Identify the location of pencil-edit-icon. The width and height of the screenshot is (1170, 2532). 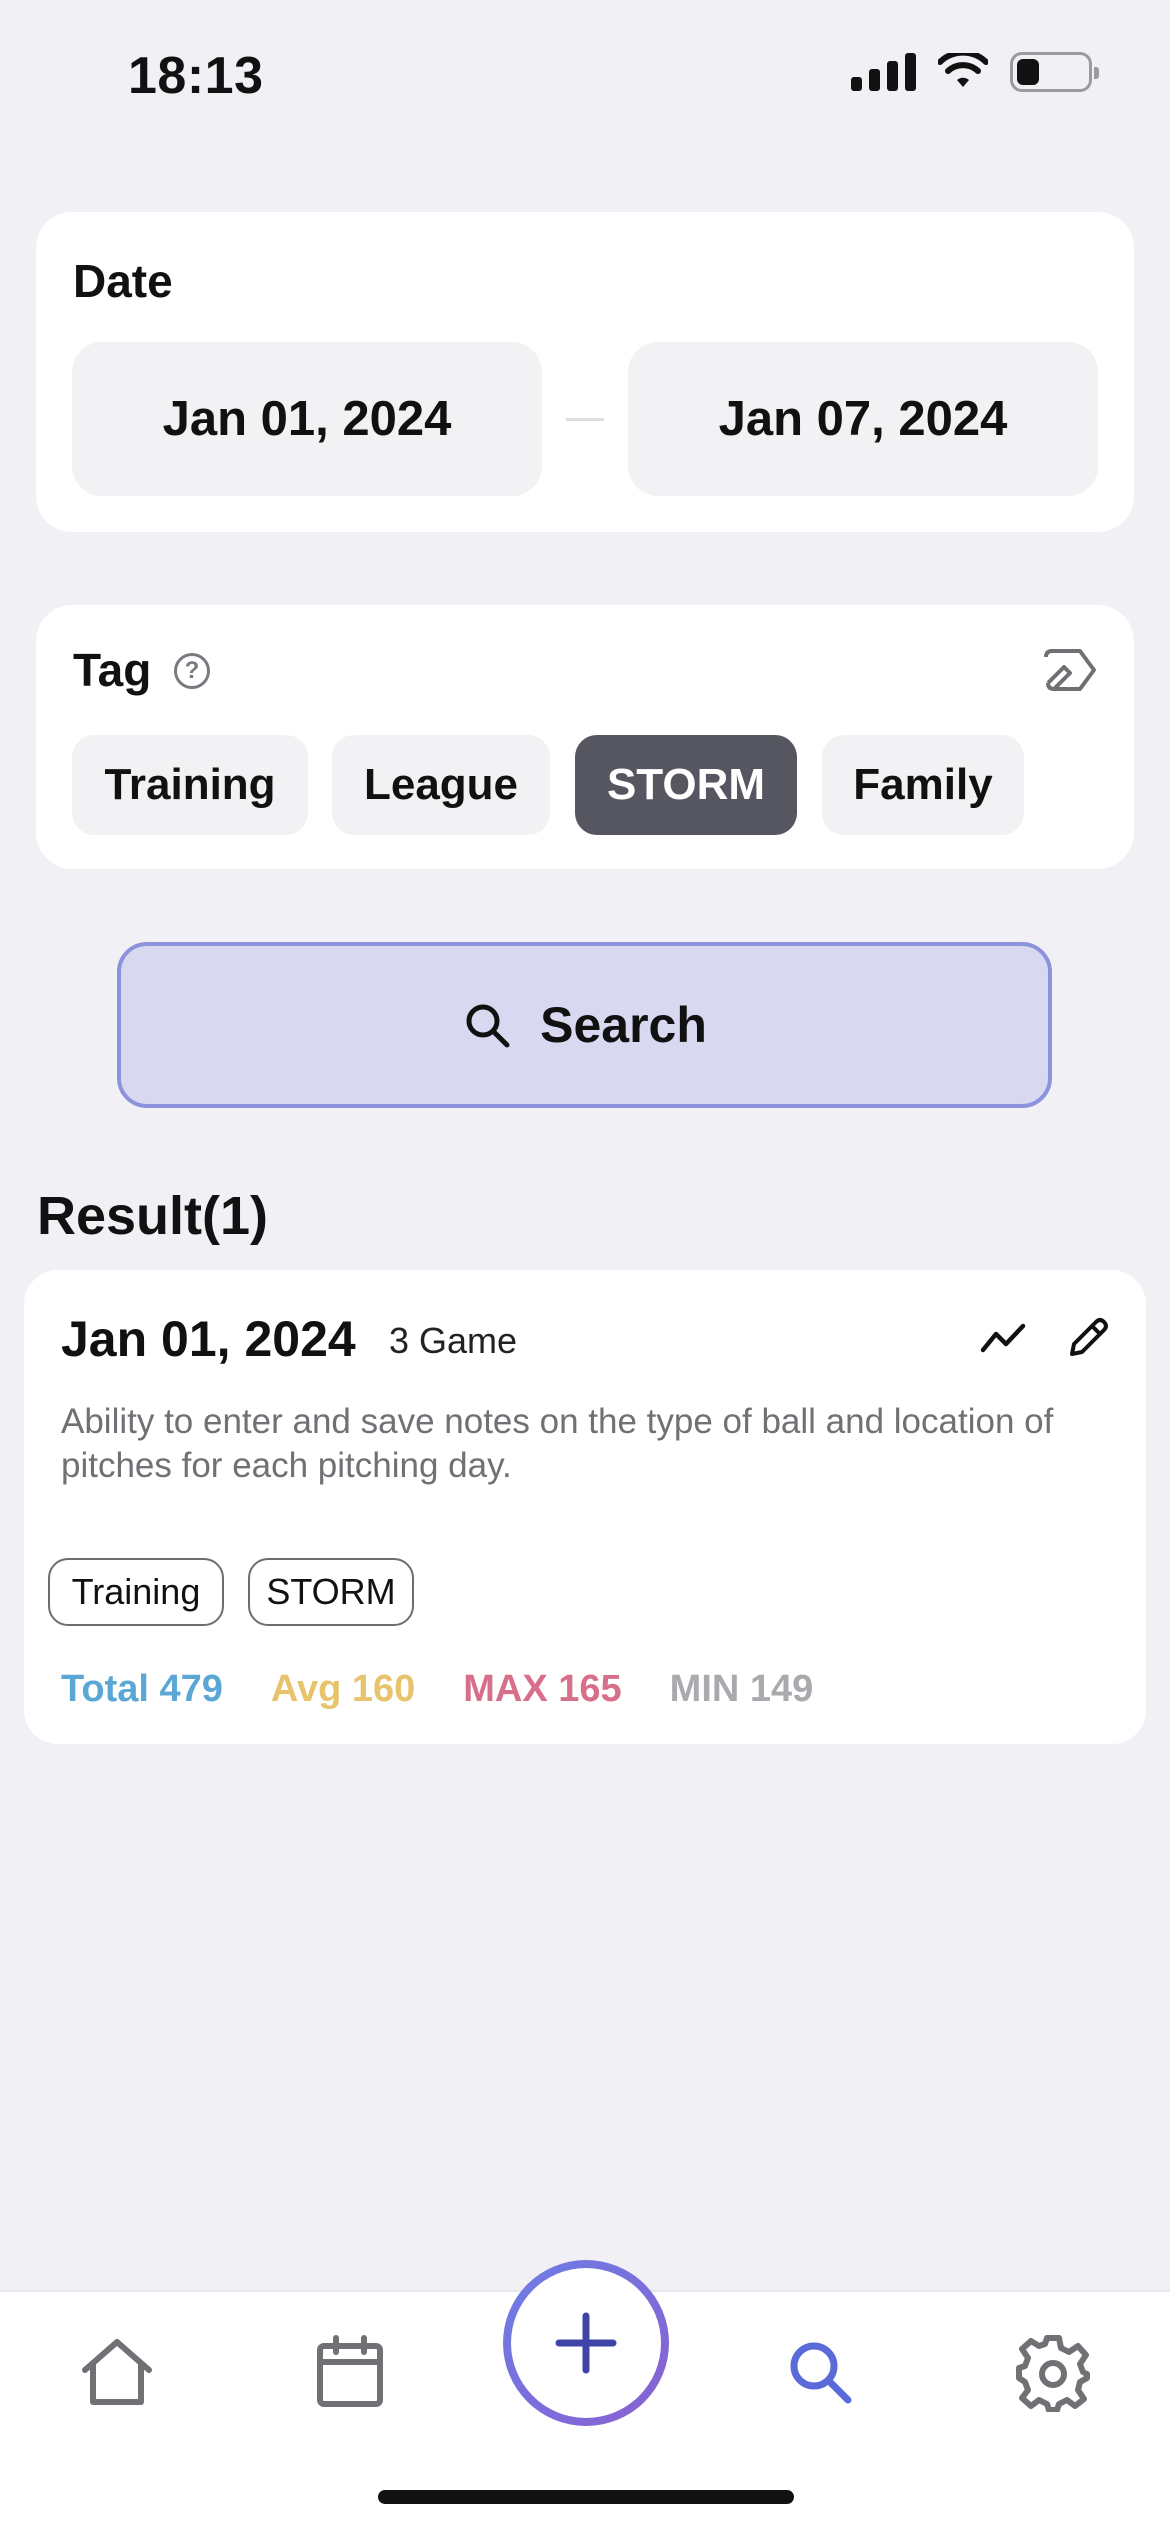
(1088, 1338).